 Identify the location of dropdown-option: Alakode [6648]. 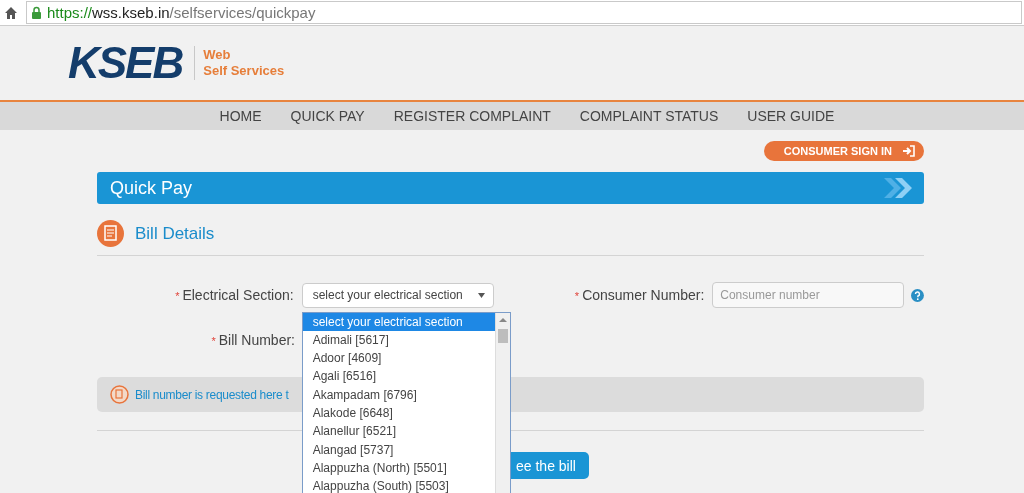
(398, 413).